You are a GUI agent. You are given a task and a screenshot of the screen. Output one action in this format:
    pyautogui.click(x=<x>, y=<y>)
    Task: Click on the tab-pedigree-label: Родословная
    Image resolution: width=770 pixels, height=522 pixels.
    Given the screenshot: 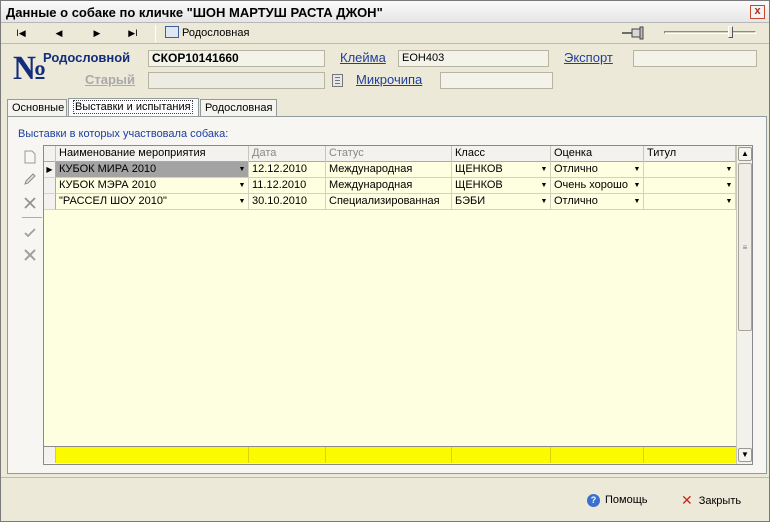 What is the action you would take?
    pyautogui.click(x=239, y=108)
    